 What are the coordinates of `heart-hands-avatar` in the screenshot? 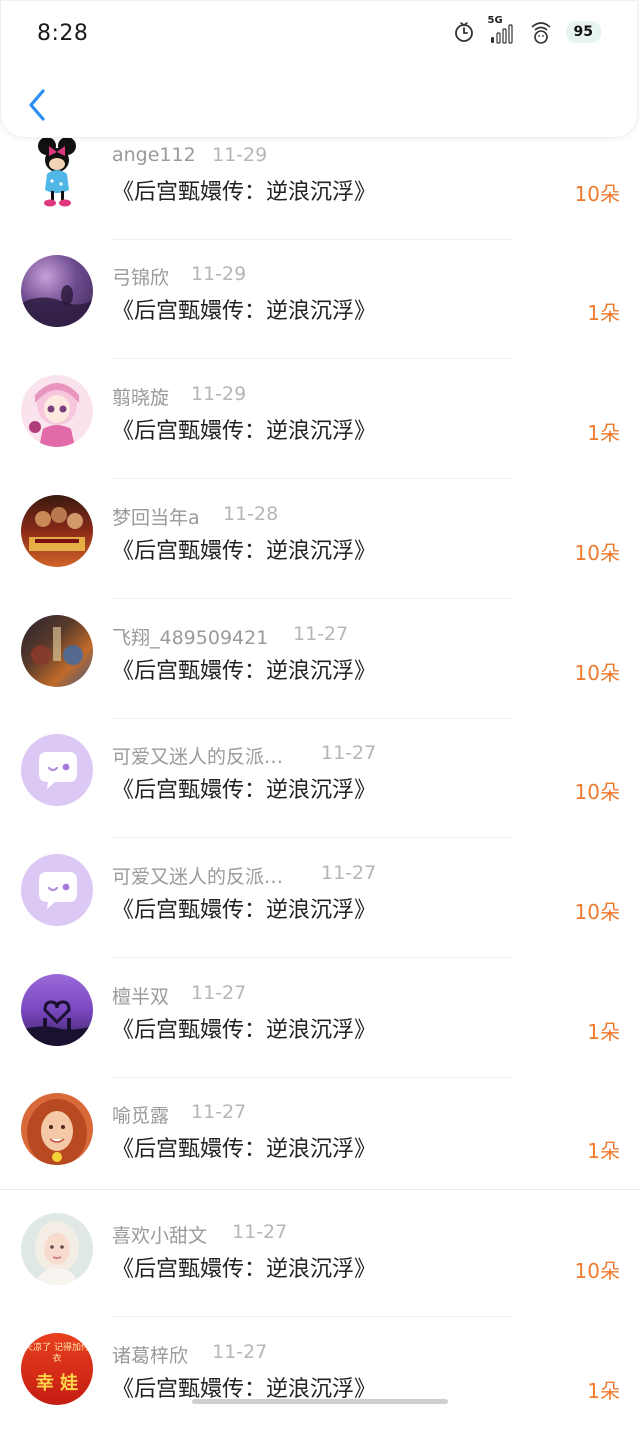 It's located at (57, 1010).